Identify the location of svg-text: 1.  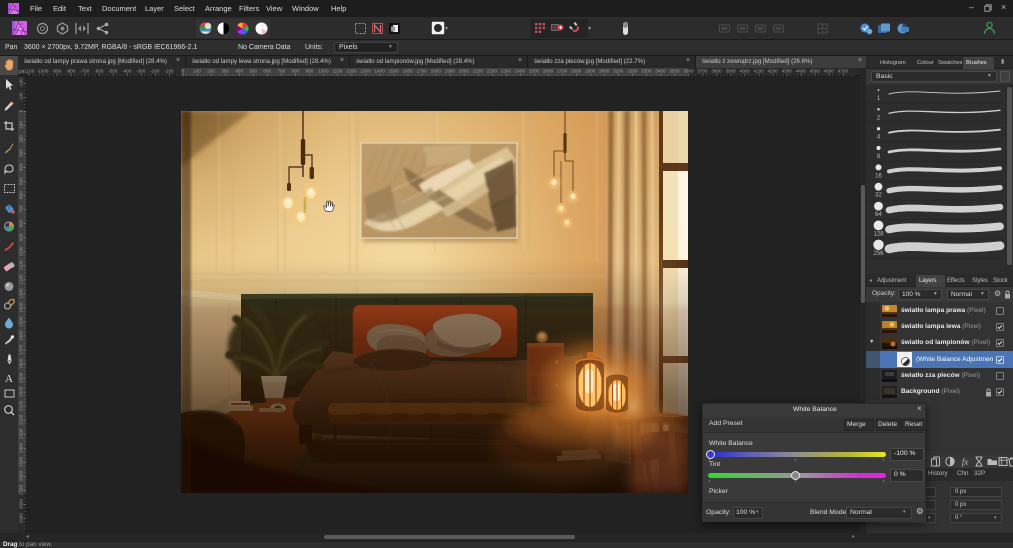
(879, 99).